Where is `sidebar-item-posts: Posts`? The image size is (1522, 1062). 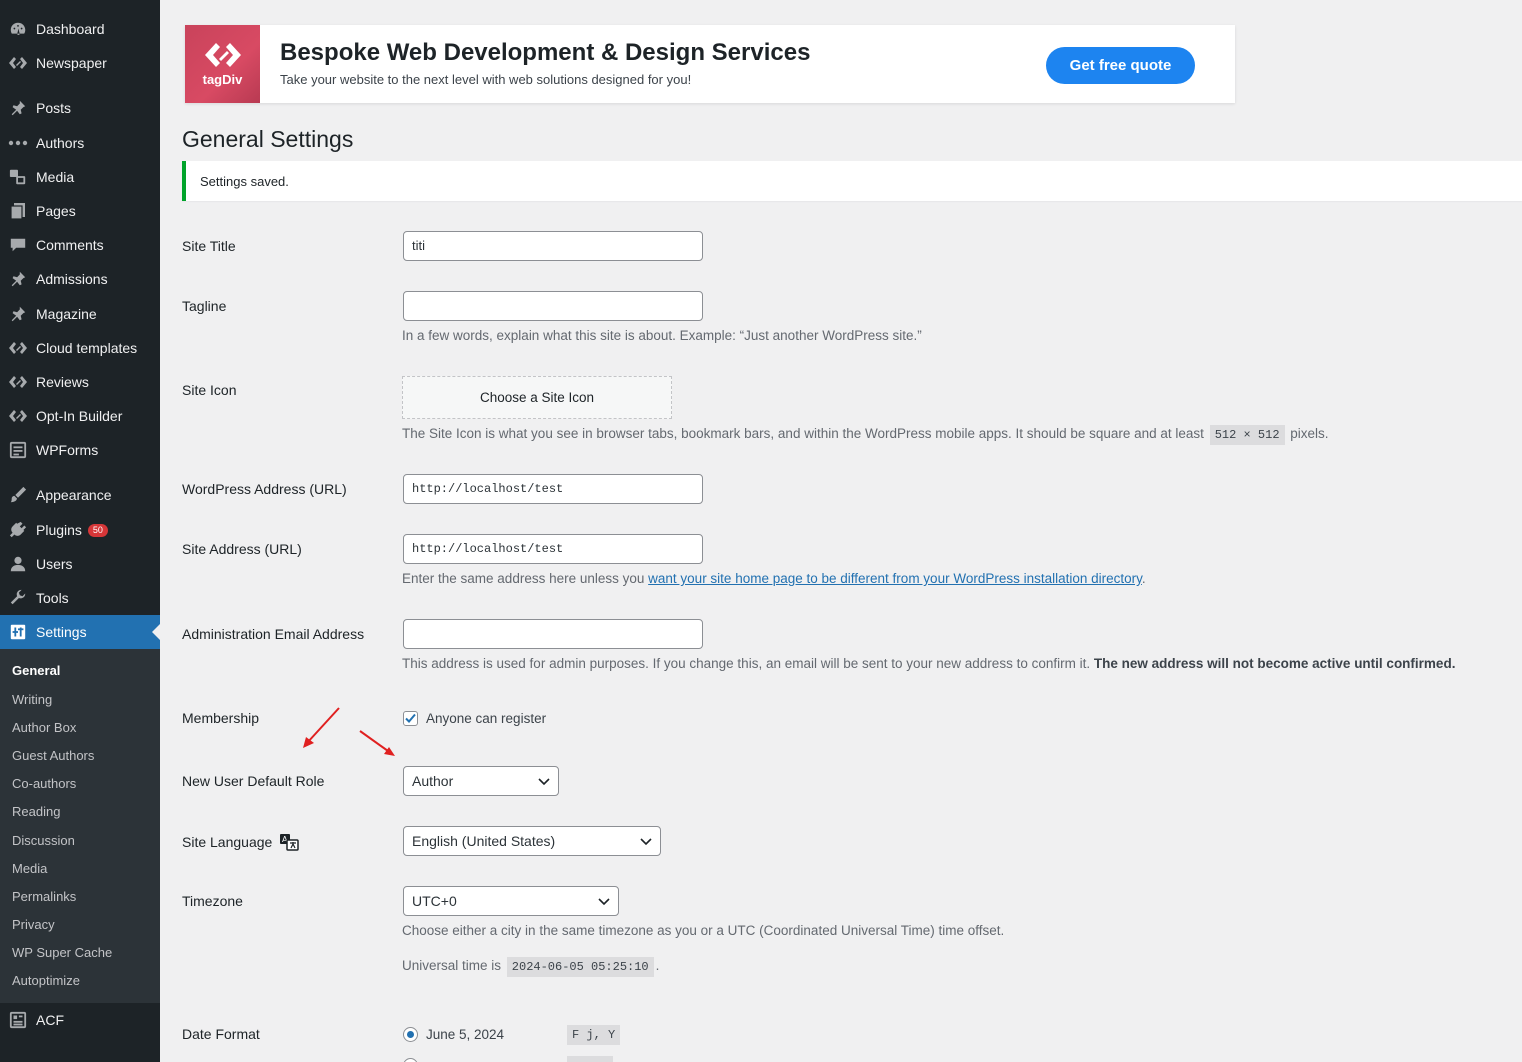
sidebar-item-posts: Posts is located at coordinates (80, 108).